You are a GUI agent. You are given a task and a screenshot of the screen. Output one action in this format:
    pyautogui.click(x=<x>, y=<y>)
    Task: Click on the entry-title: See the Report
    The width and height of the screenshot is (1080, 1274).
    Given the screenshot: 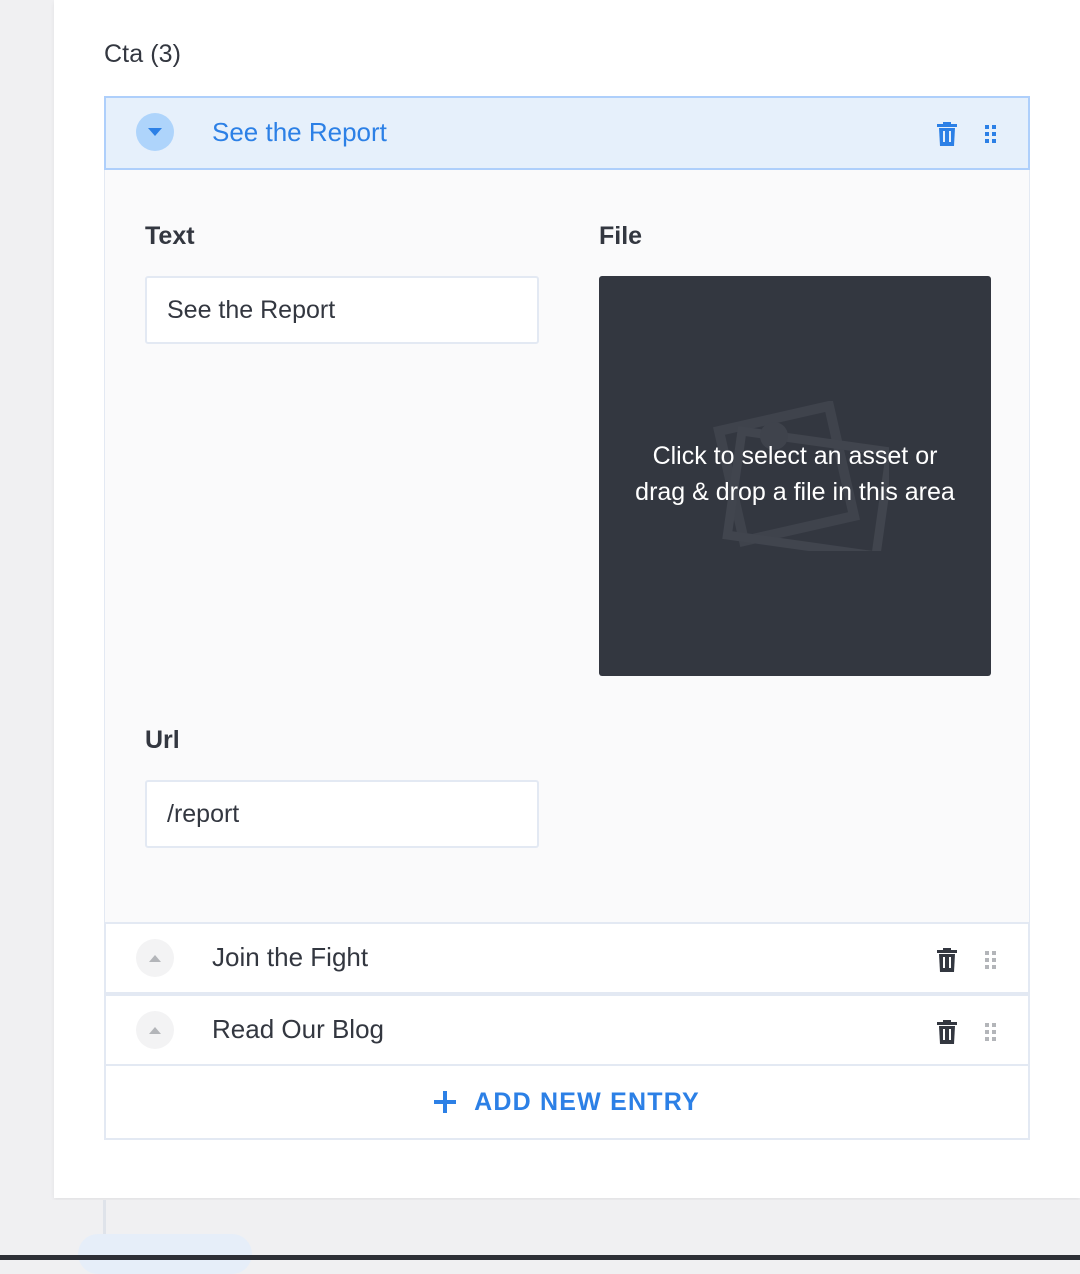 What is the action you would take?
    pyautogui.click(x=299, y=132)
    